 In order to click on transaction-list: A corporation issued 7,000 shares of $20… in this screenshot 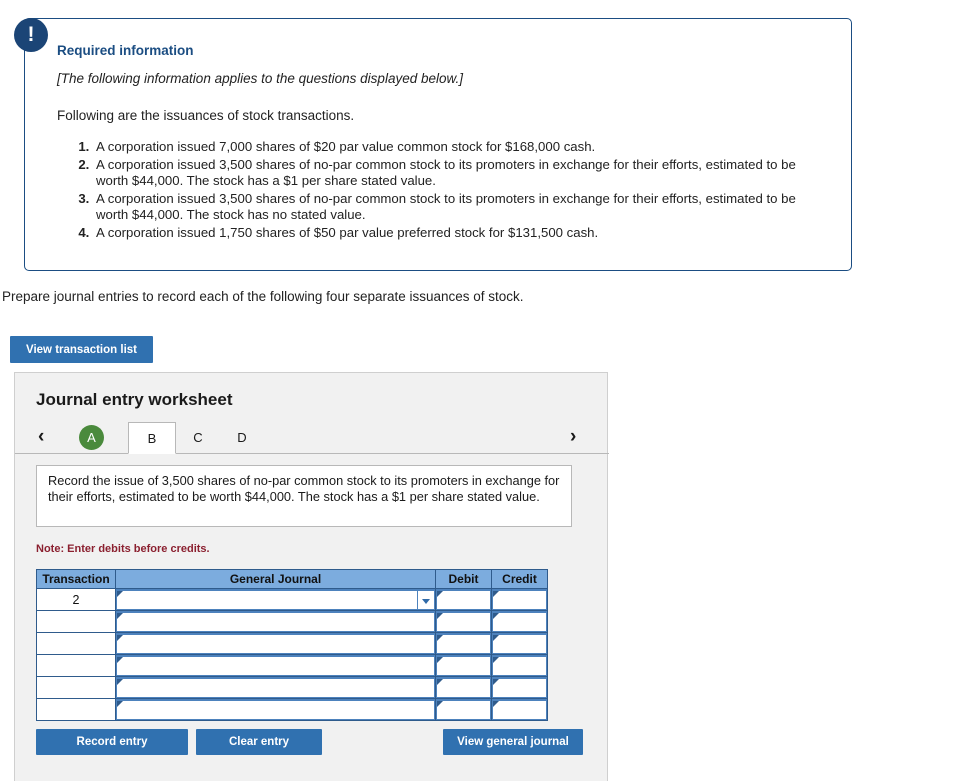, I will do `click(441, 190)`.